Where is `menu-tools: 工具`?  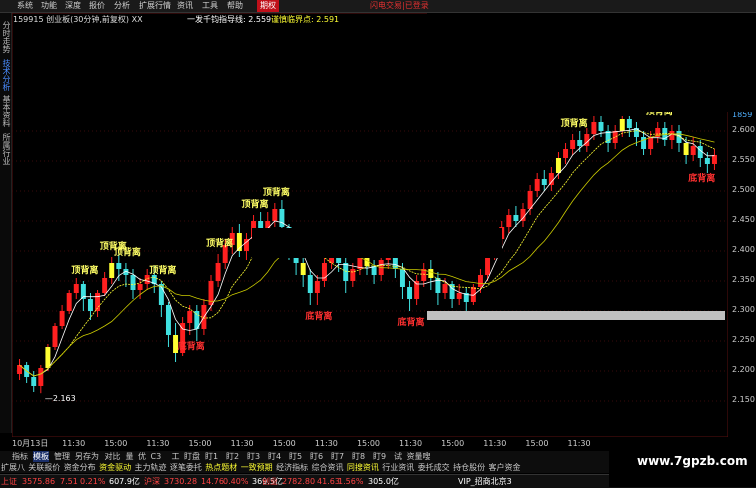
menu-tools: 工具 is located at coordinates (210, 6).